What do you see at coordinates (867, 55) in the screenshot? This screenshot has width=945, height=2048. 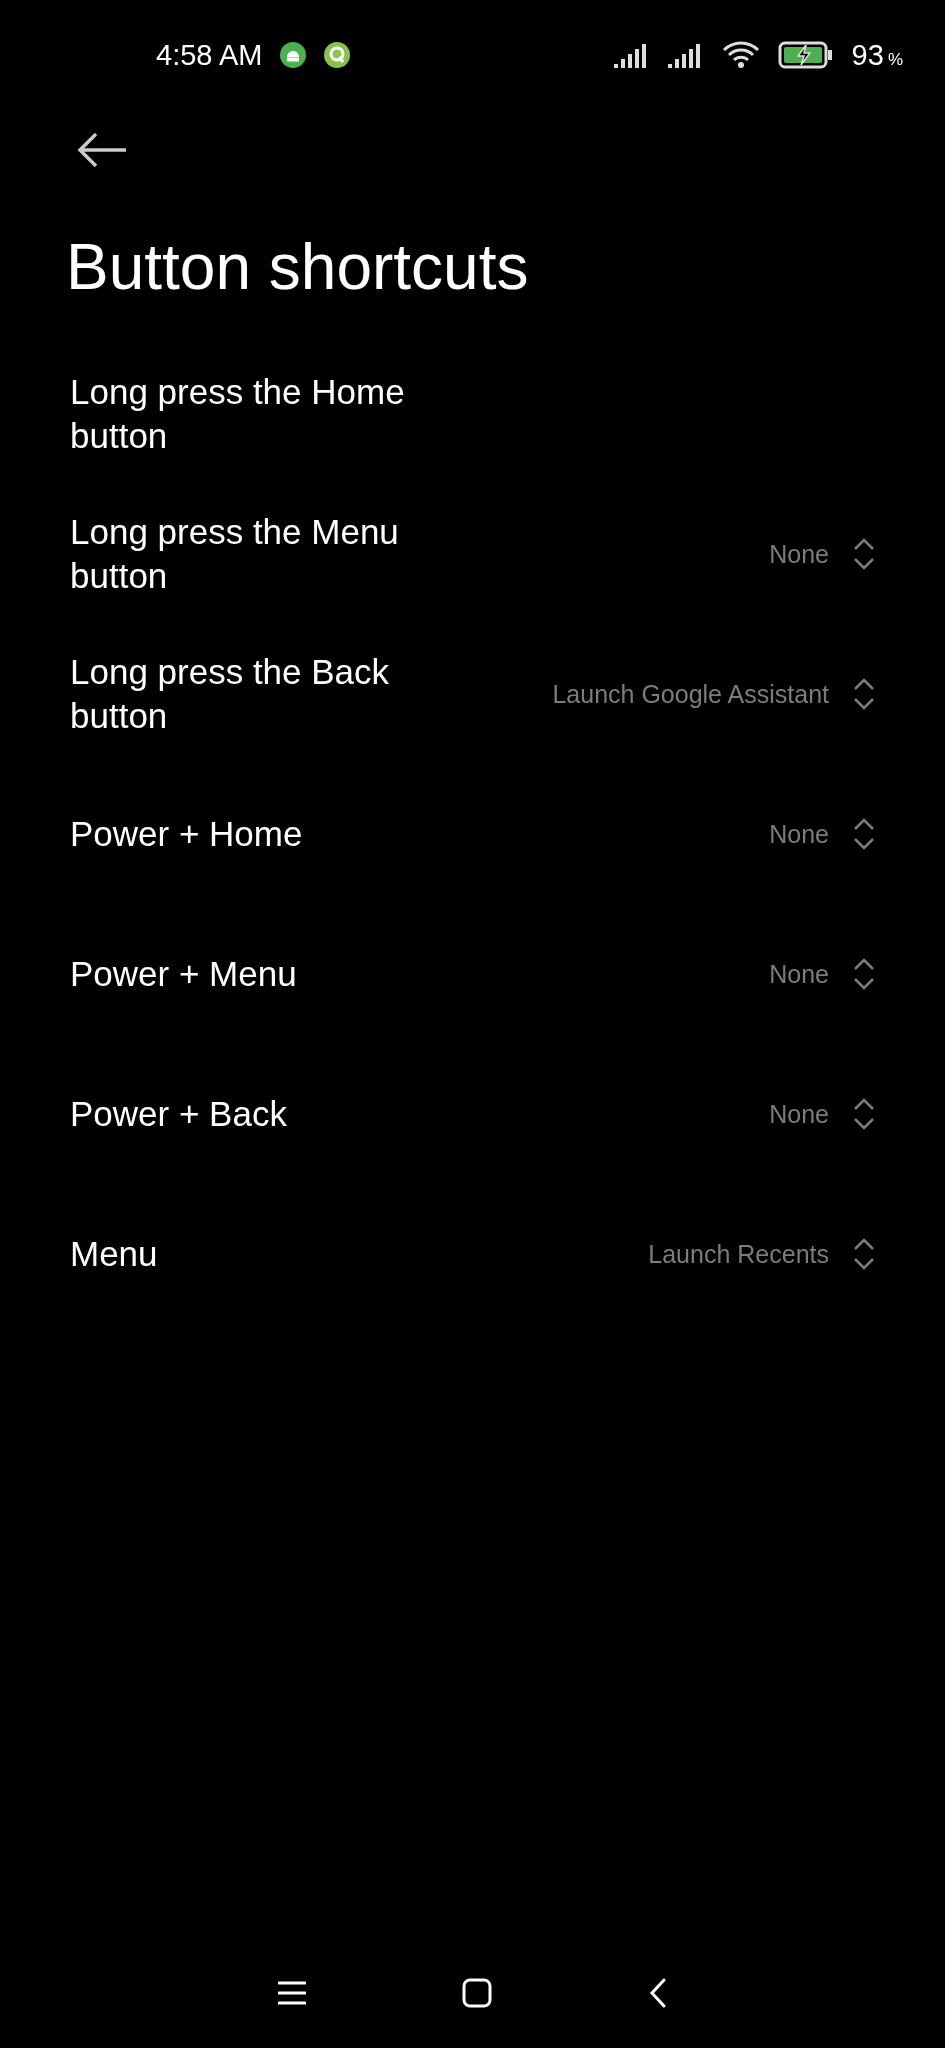 I see `battery-level: 93` at bounding box center [867, 55].